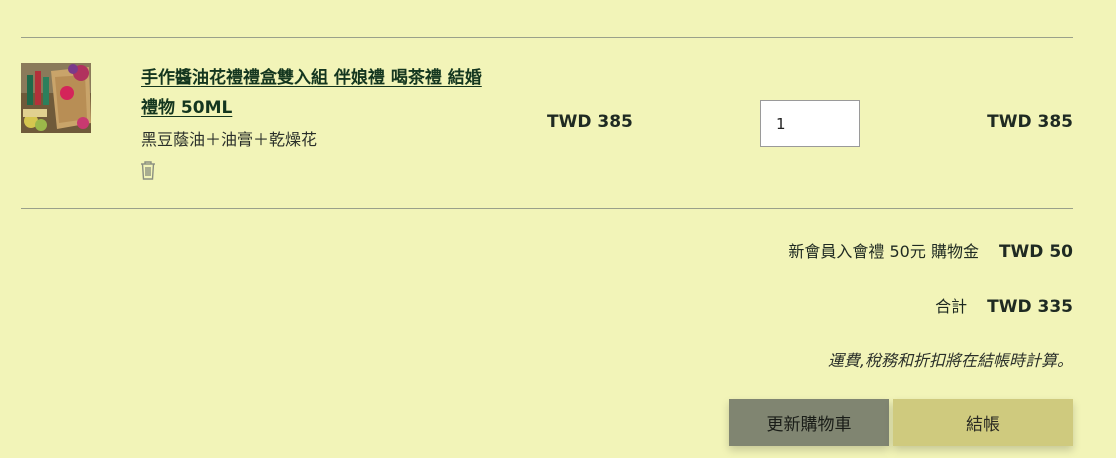 This screenshot has height=458, width=1116. I want to click on quantity-input, so click(810, 123).